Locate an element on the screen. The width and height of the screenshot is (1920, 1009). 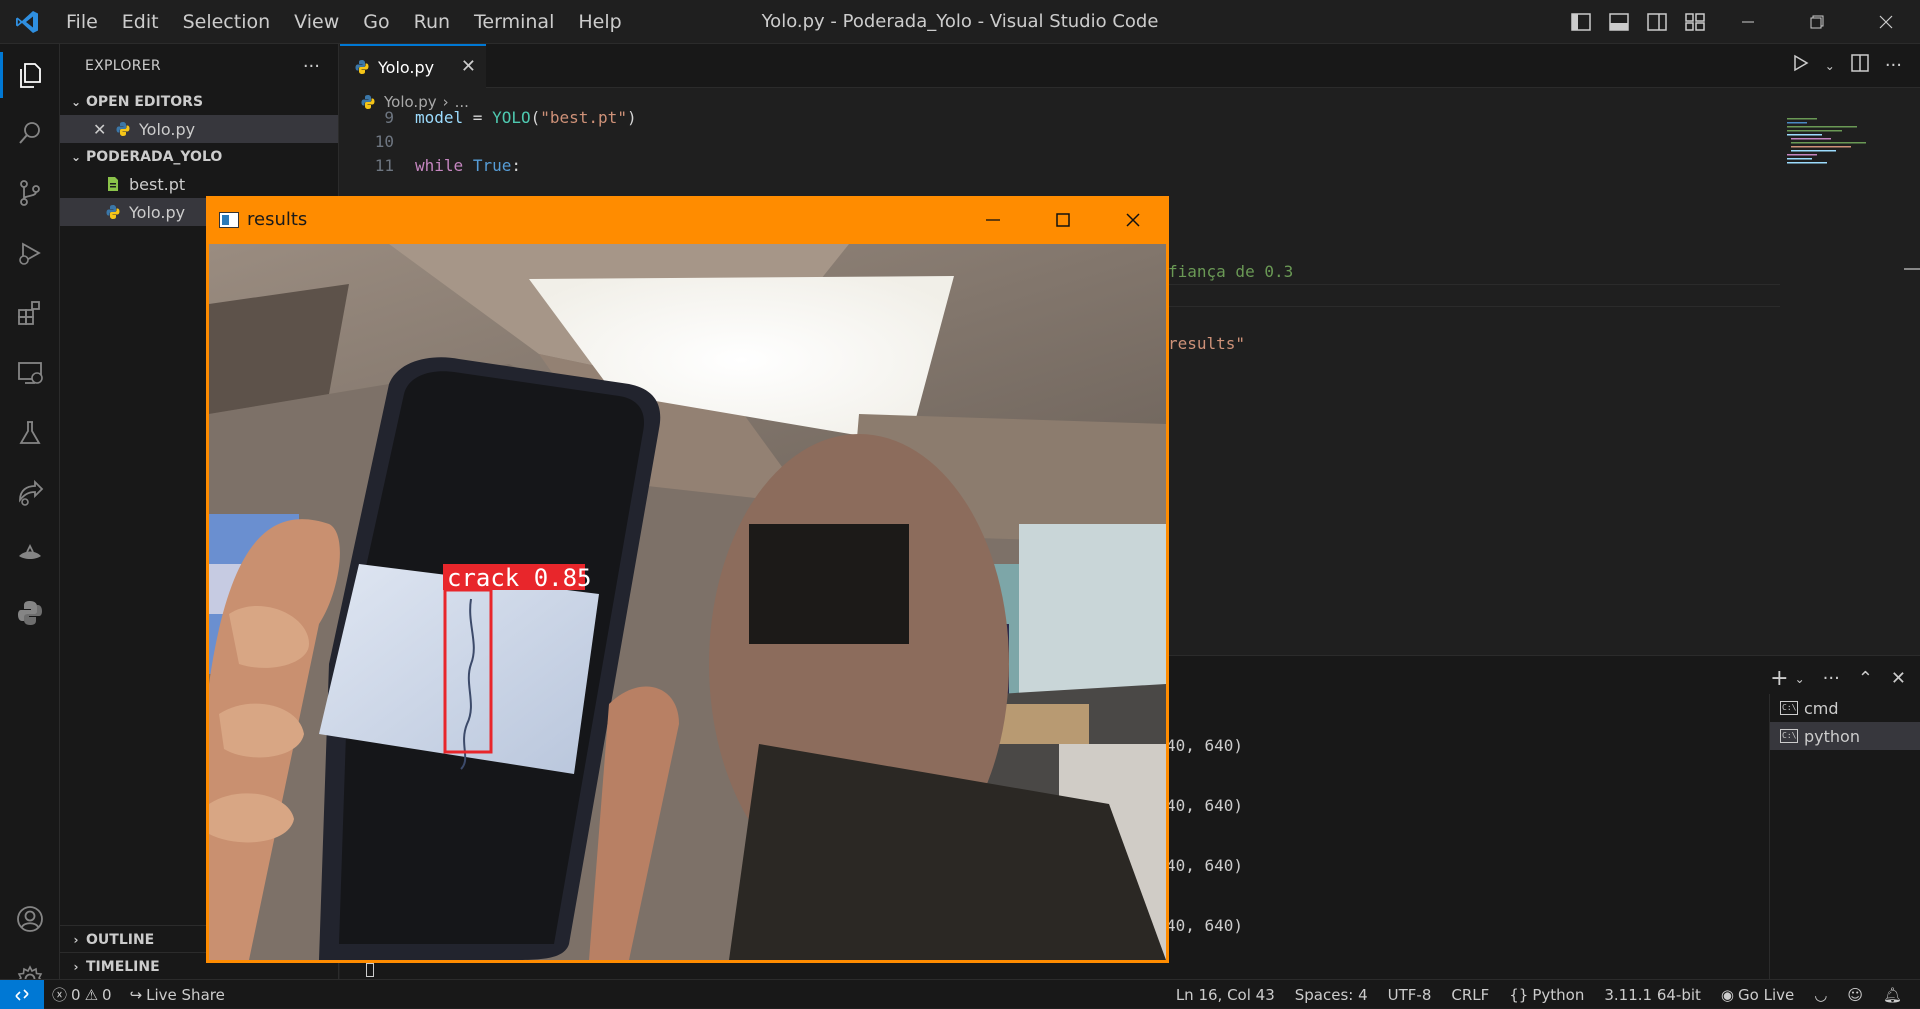
close-panel-icon: ✕ is located at coordinates (1898, 678).